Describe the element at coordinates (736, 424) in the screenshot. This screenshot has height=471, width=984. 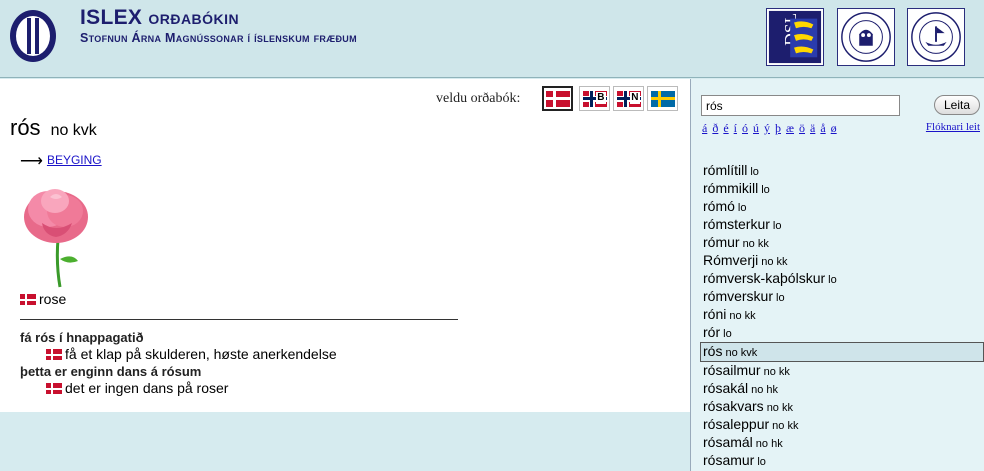
I see `word-text: rósaleppur` at that location.